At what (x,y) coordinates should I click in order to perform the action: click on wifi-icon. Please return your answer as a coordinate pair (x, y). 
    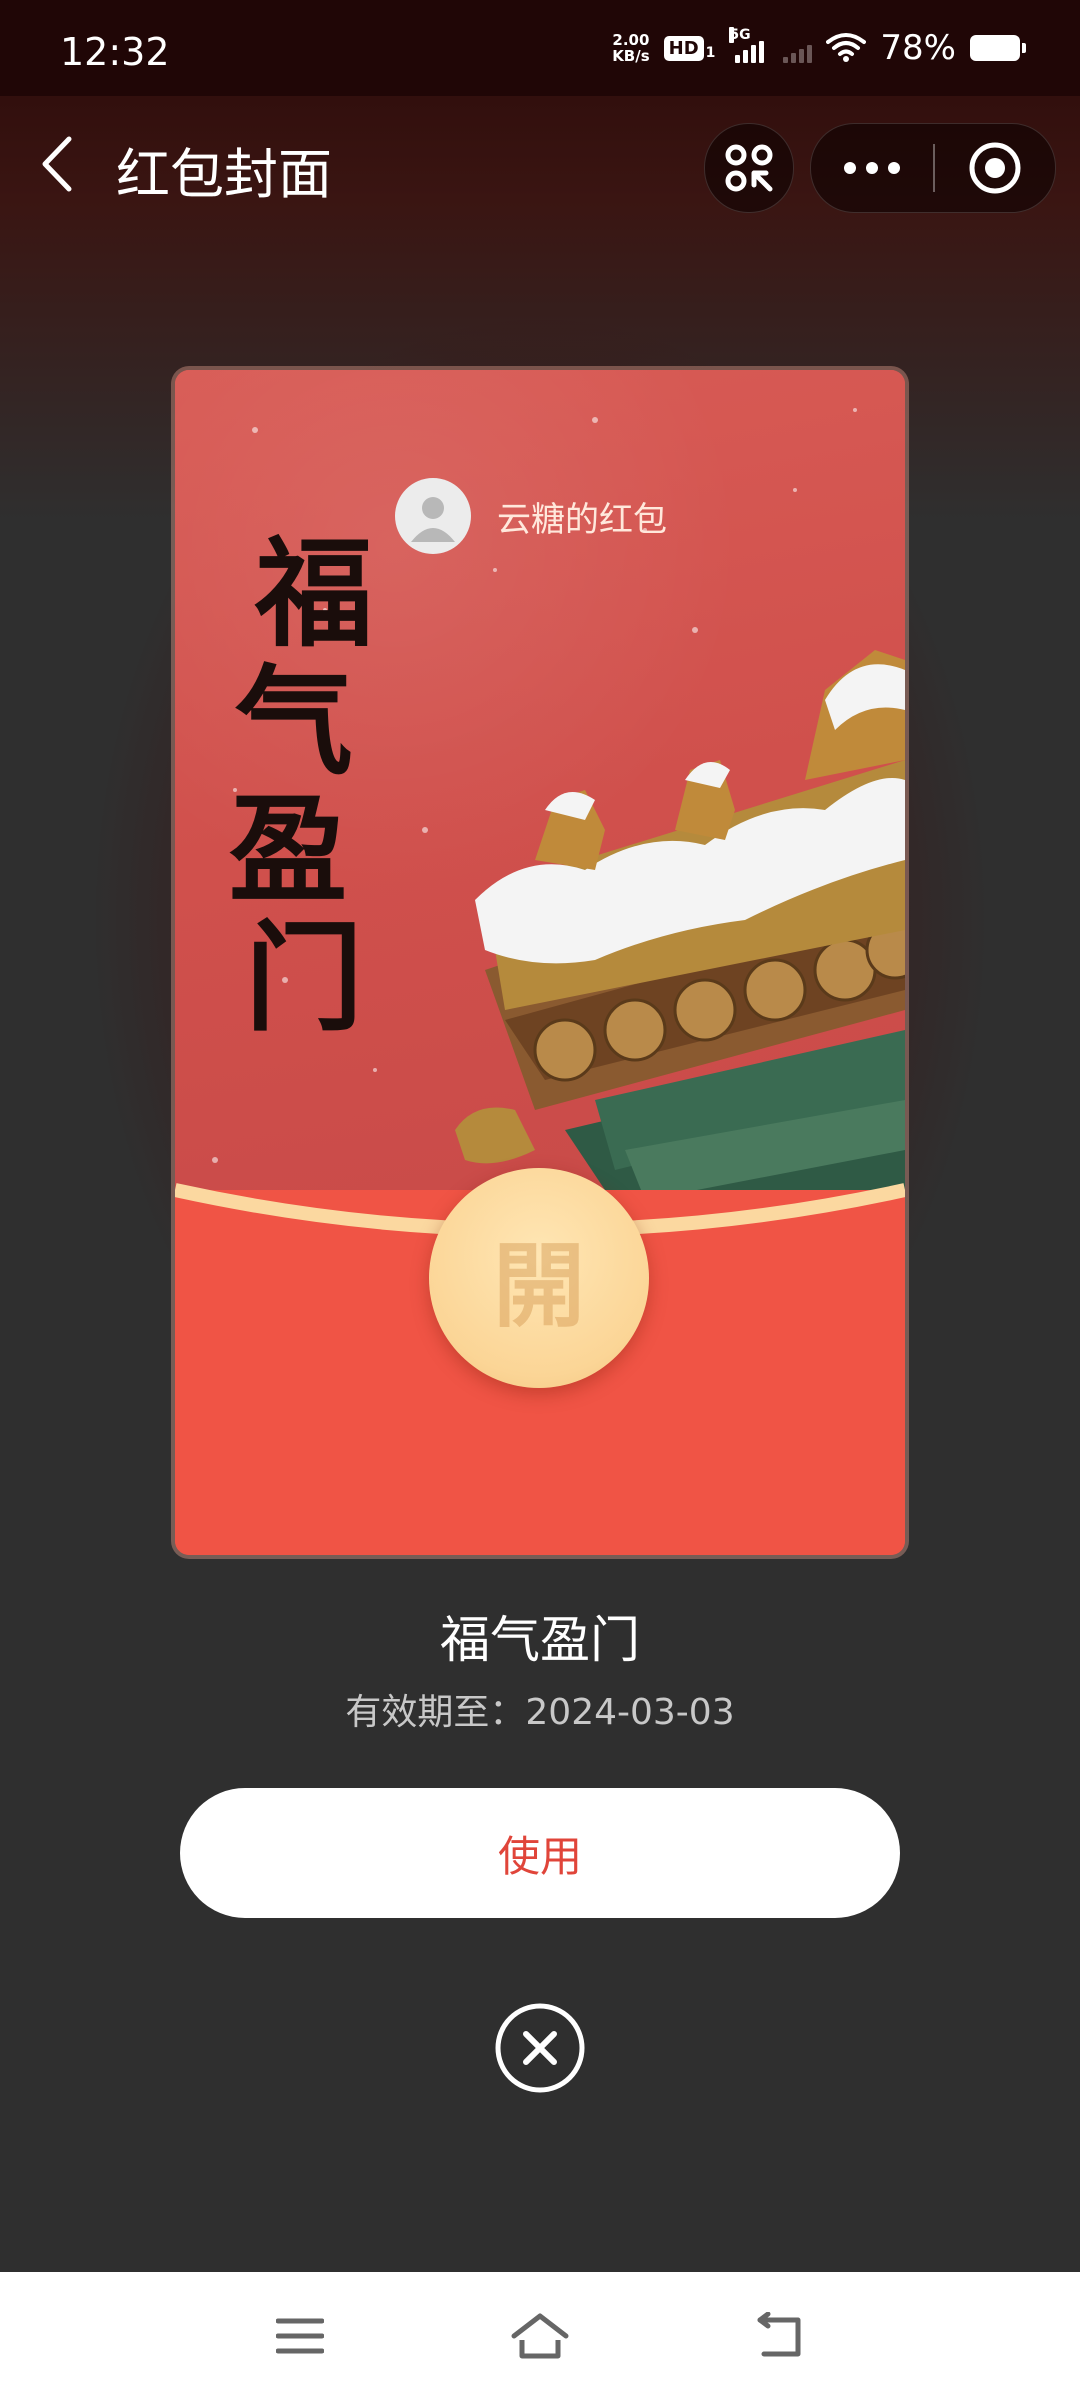
    Looking at the image, I should click on (846, 47).